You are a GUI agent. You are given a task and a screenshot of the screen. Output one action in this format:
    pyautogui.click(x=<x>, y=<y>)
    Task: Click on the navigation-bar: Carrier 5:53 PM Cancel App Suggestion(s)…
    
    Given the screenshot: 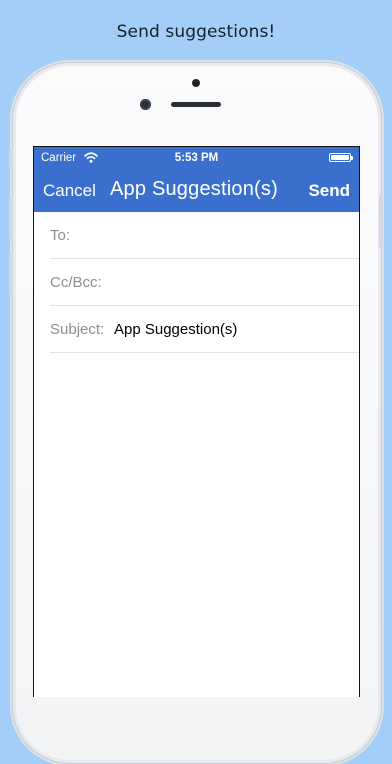 What is the action you would take?
    pyautogui.click(x=196, y=179)
    